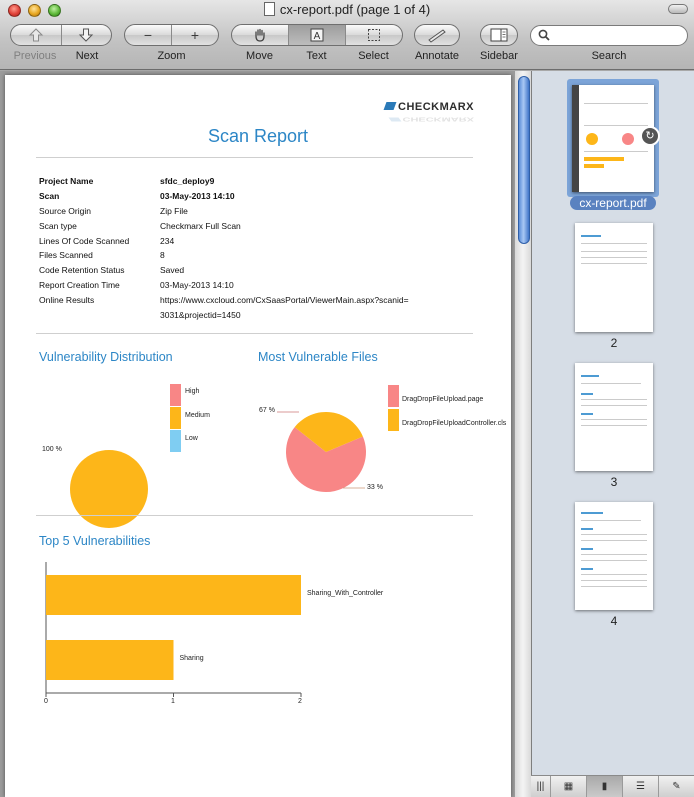 This screenshot has height=797, width=694. Describe the element at coordinates (524, 160) in the screenshot. I see `scrollbar-thumb` at that location.